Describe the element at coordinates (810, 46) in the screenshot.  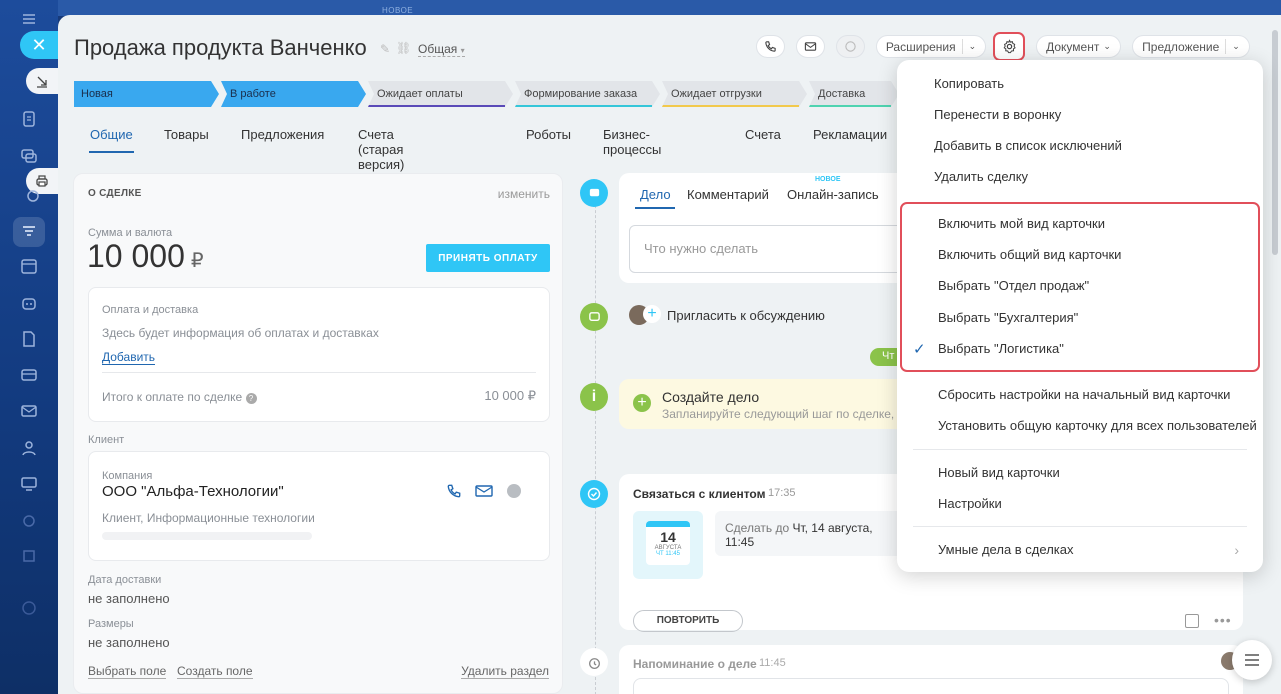
I see `email-button` at that location.